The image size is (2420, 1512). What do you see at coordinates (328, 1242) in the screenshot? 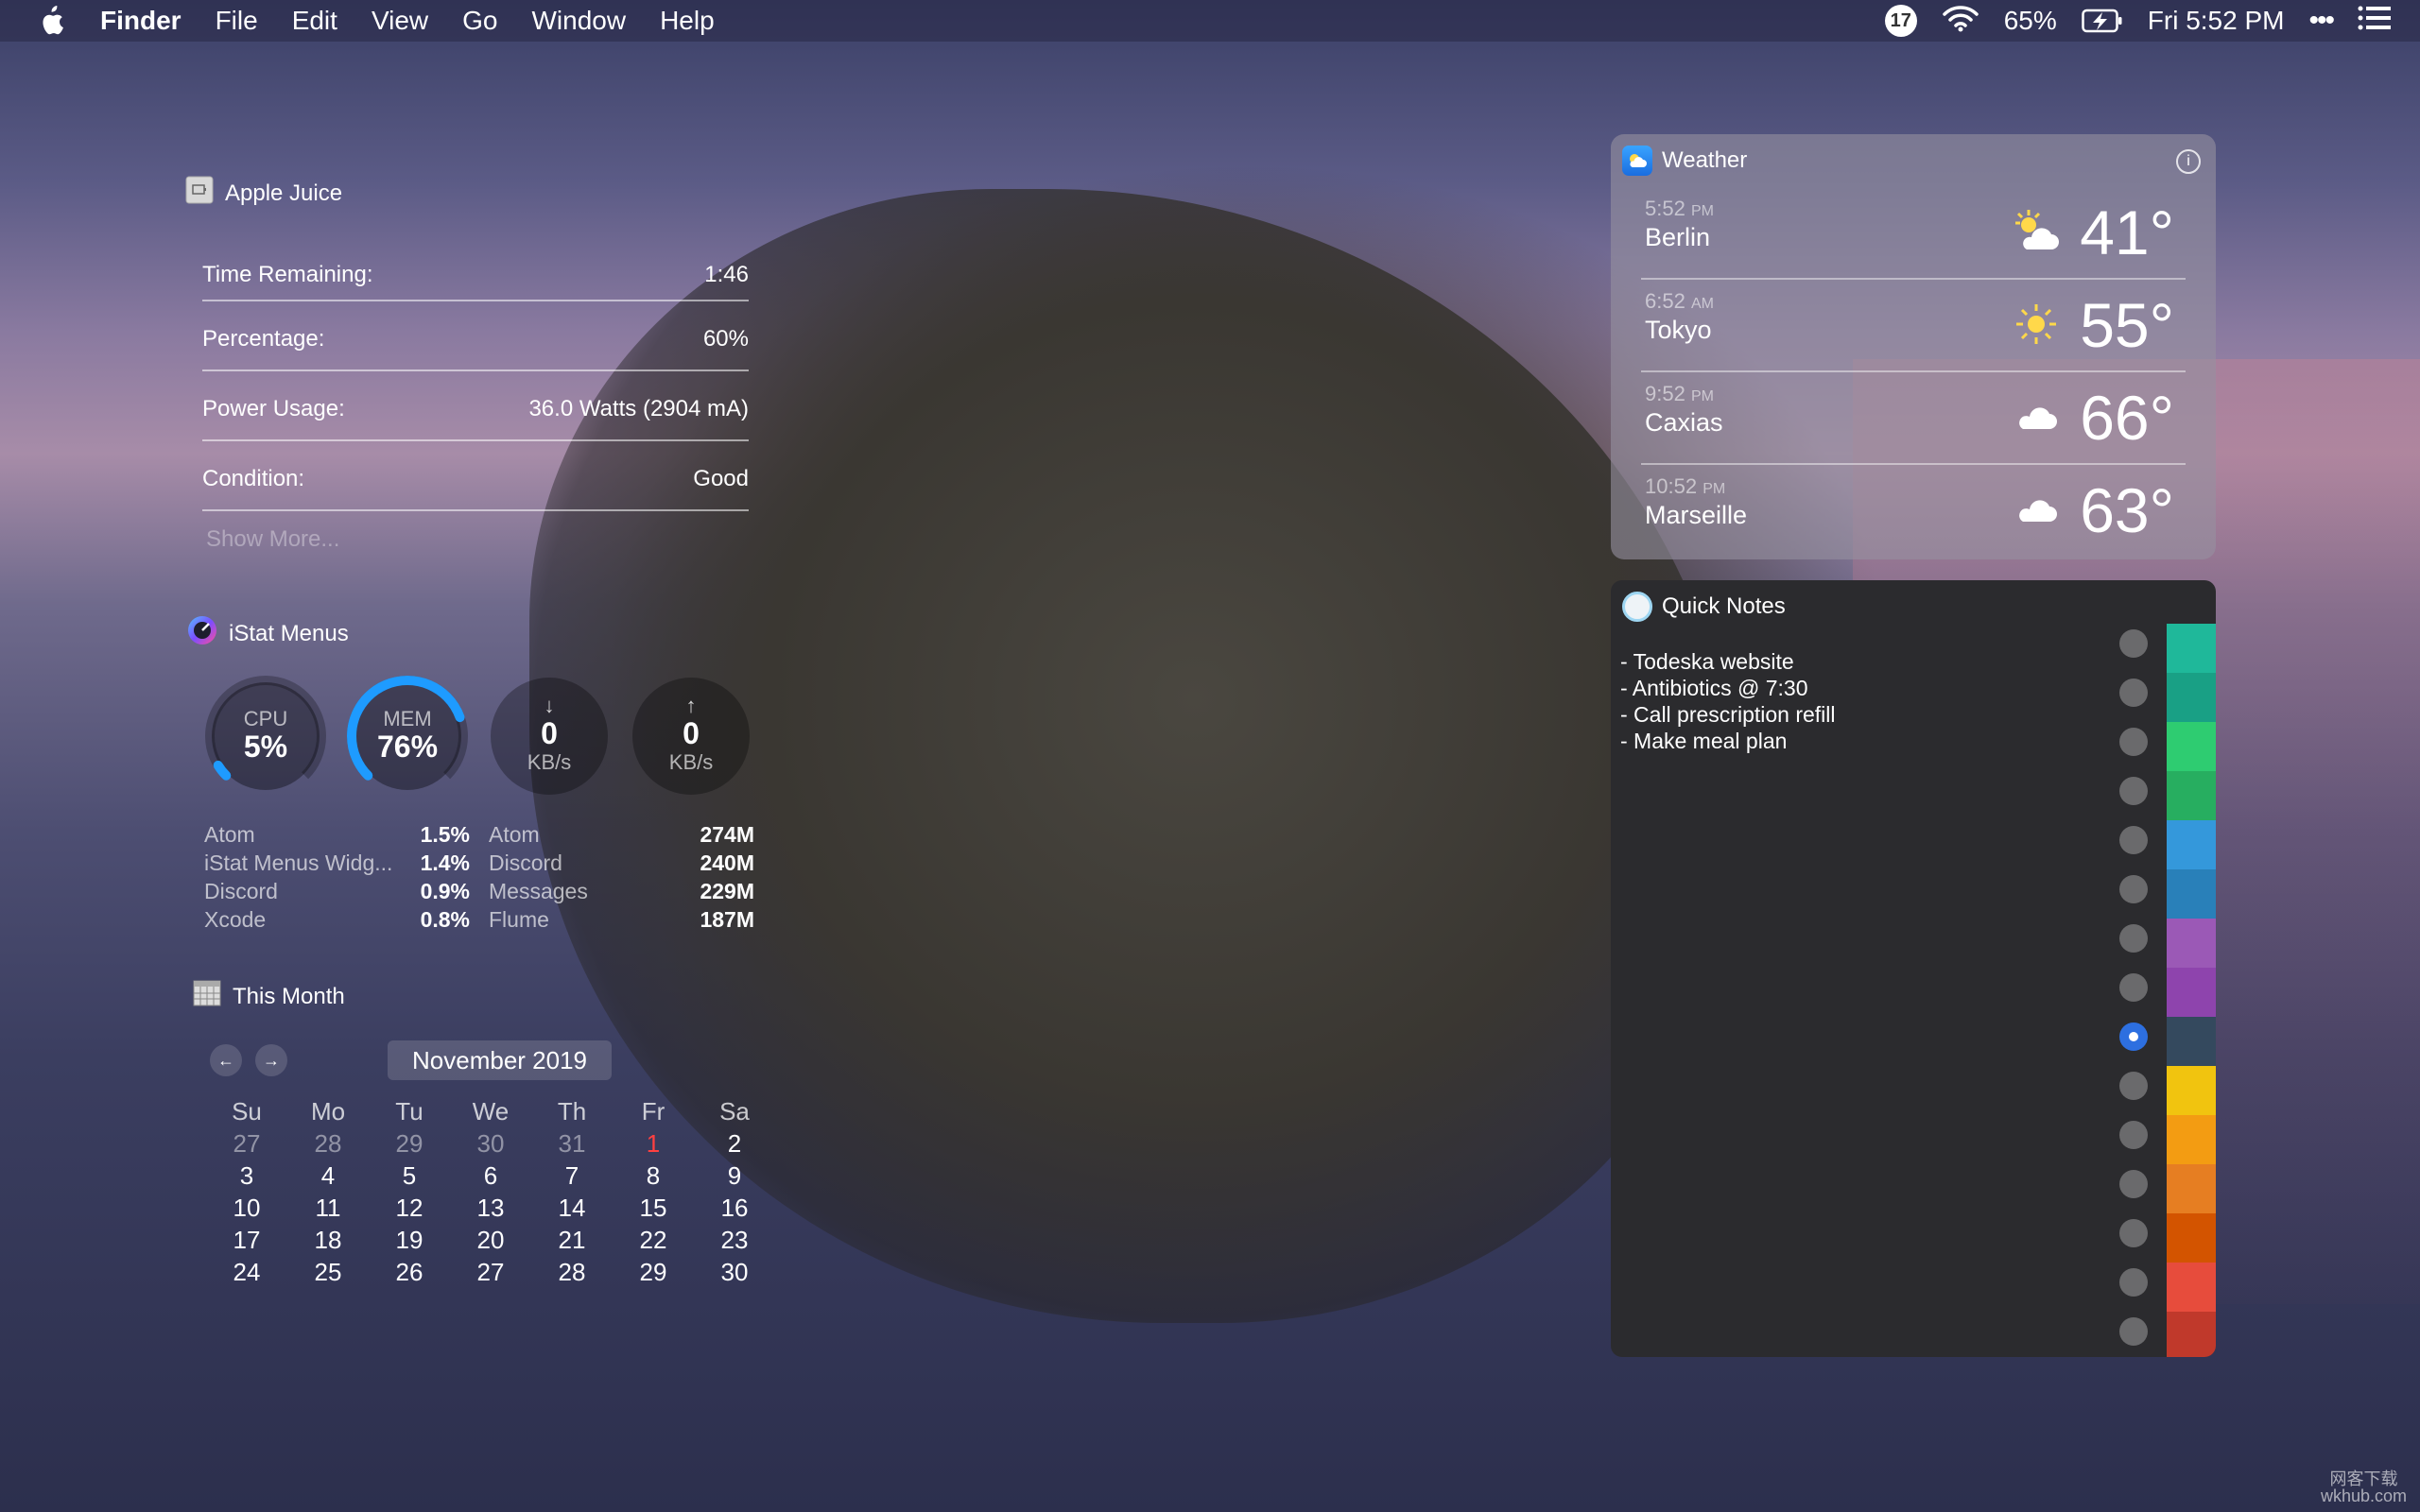
I see `calendar-day: 18` at bounding box center [328, 1242].